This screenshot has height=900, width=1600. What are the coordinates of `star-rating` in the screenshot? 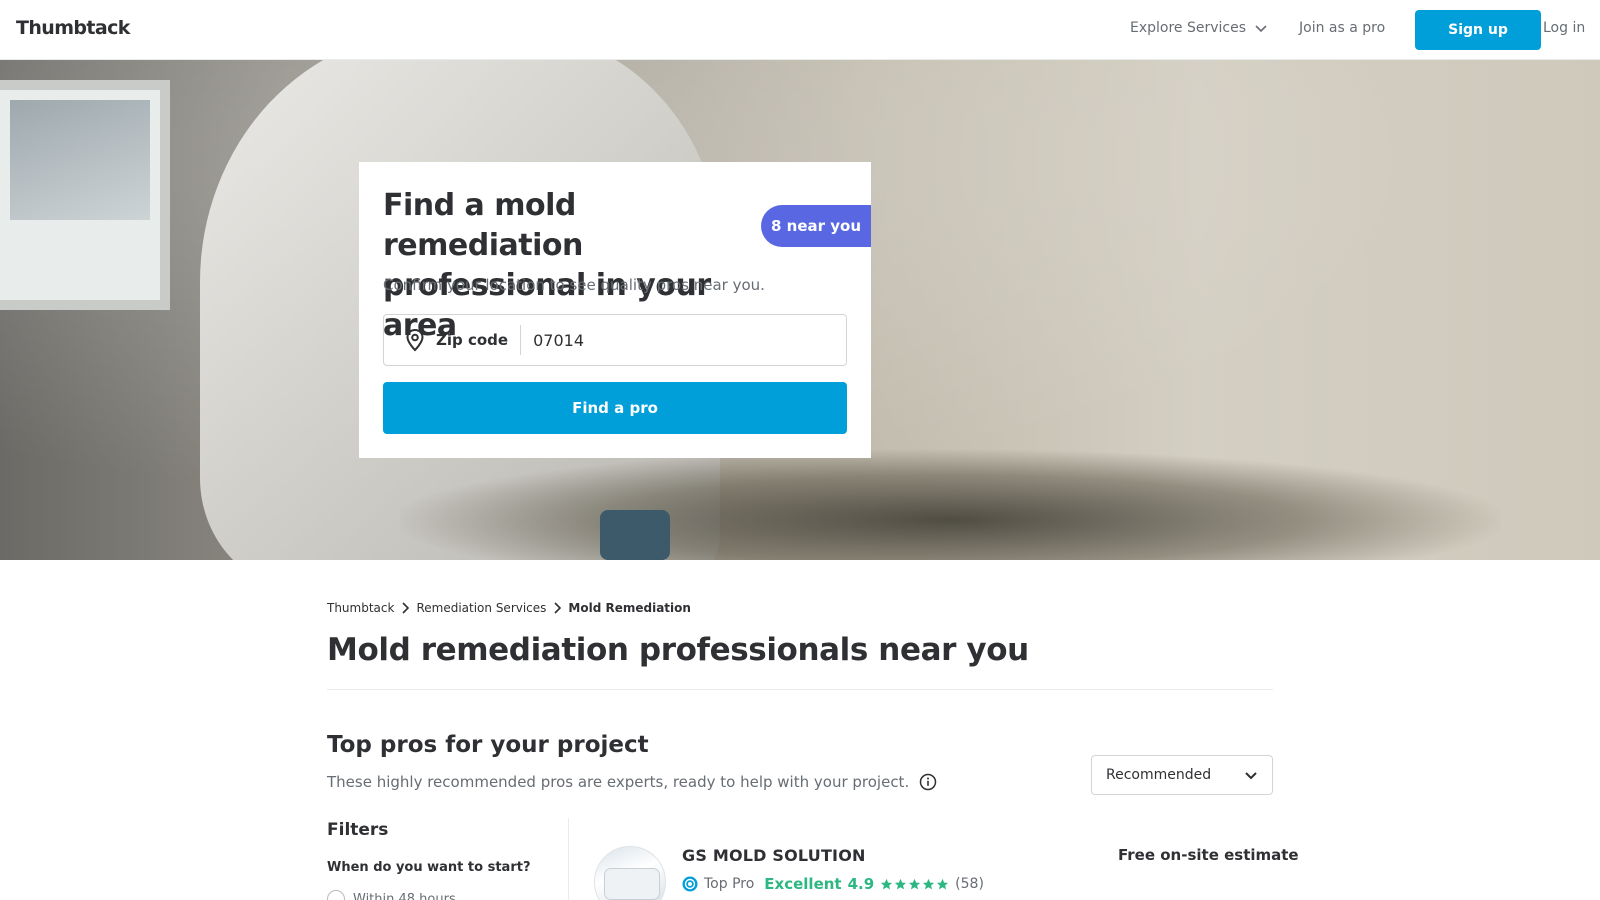 It's located at (914, 884).